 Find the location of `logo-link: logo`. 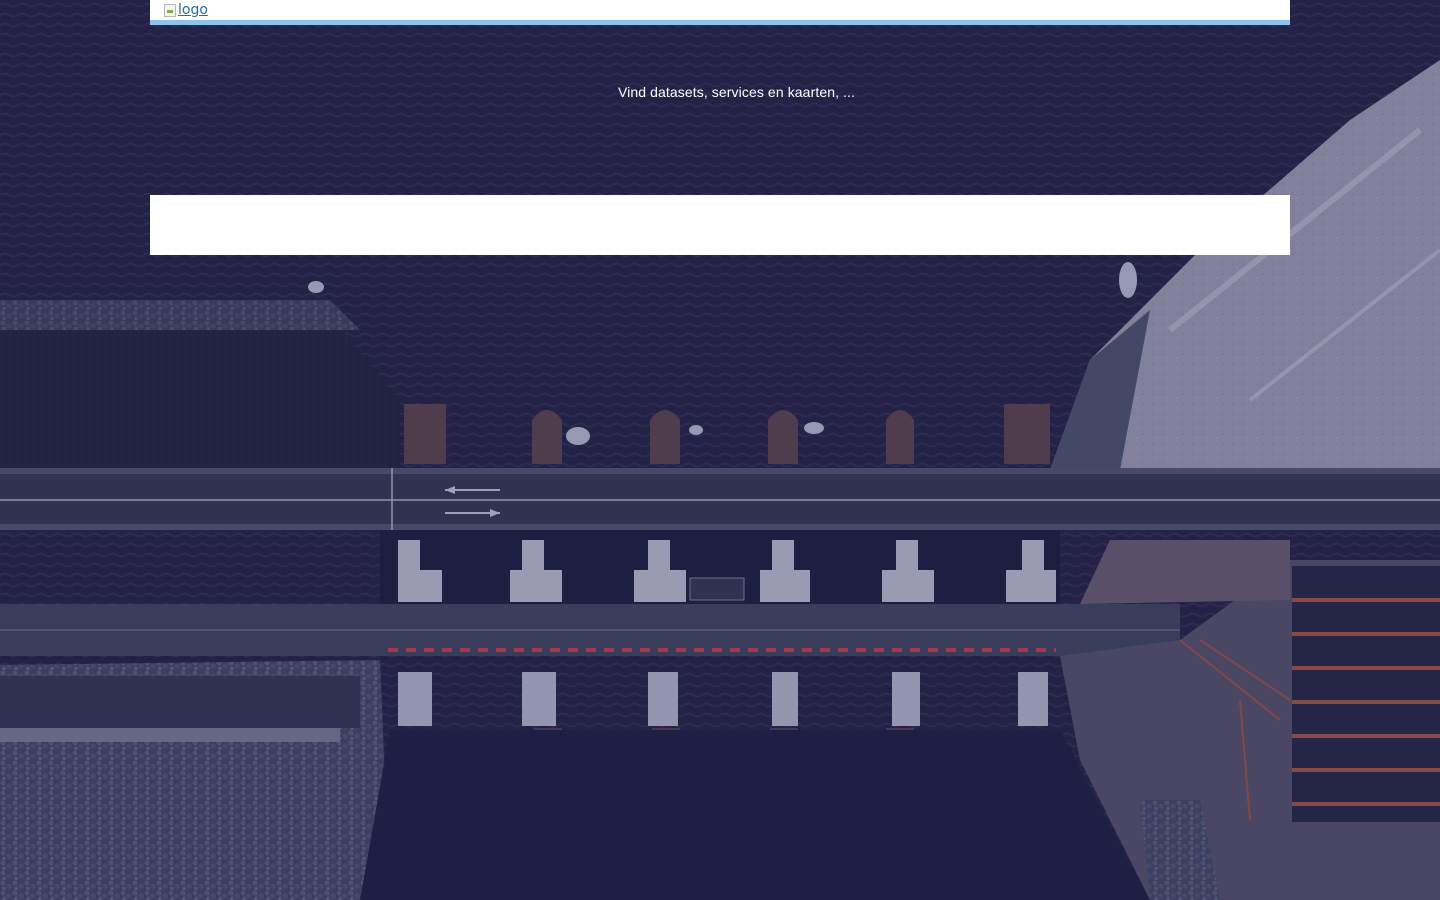

logo-link: logo is located at coordinates (186, 10).